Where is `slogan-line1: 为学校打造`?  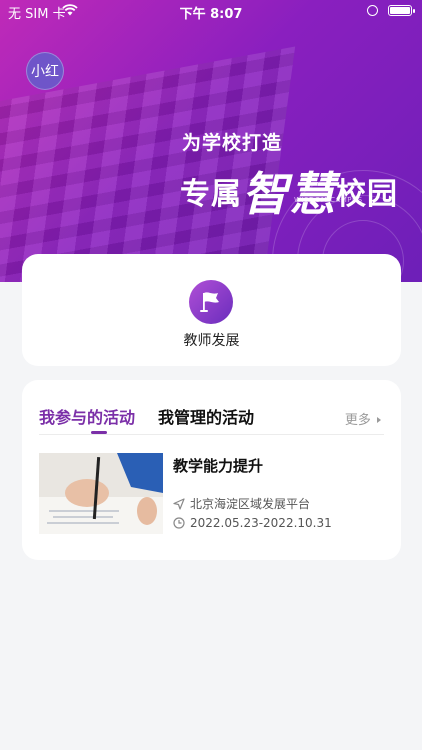
slogan-line1: 为学校打造 is located at coordinates (232, 143).